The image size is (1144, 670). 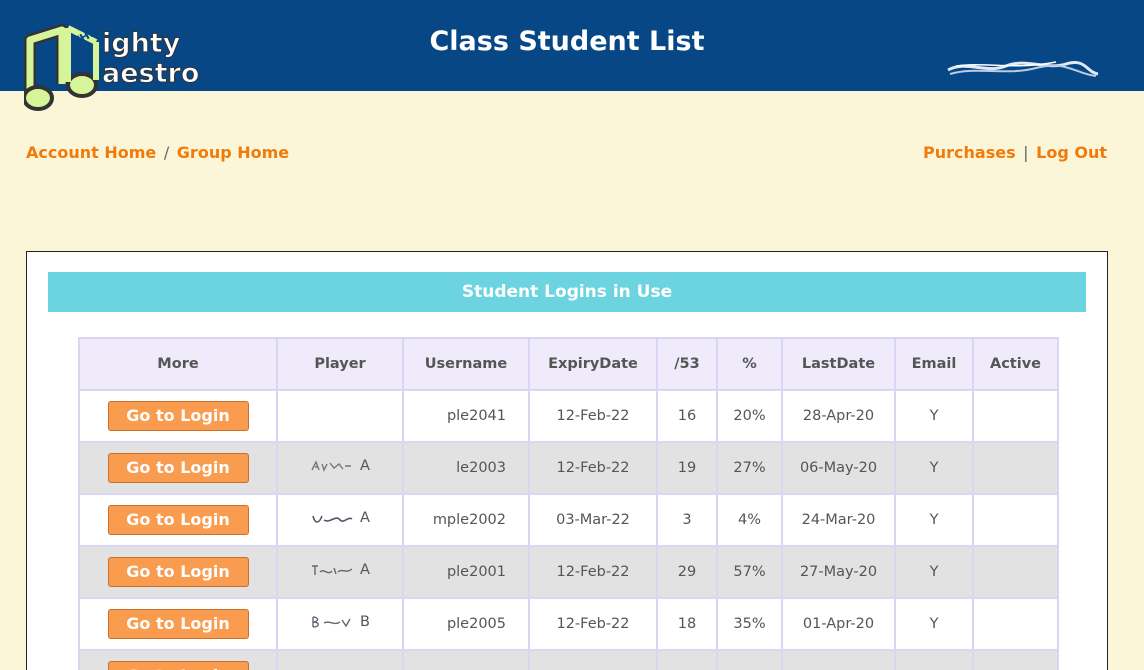 What do you see at coordinates (838, 520) in the screenshot?
I see `last-date-cell: 24-Mar-20` at bounding box center [838, 520].